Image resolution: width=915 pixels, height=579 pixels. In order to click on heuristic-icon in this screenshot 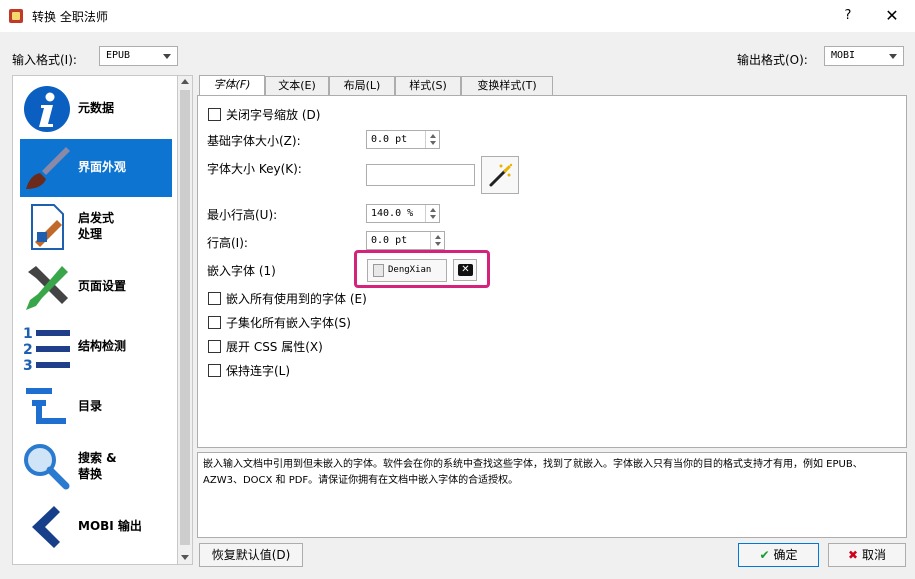, I will do `click(47, 227)`.